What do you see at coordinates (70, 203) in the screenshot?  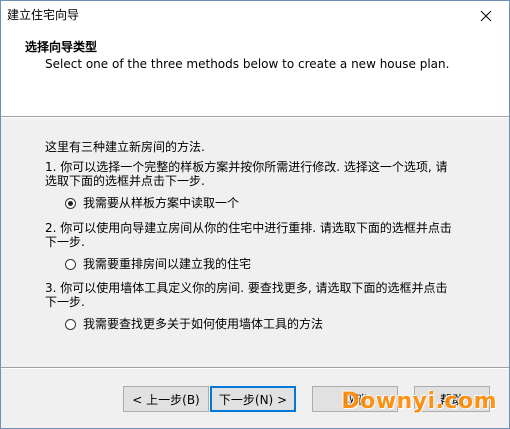 I see `radio-button-checked` at bounding box center [70, 203].